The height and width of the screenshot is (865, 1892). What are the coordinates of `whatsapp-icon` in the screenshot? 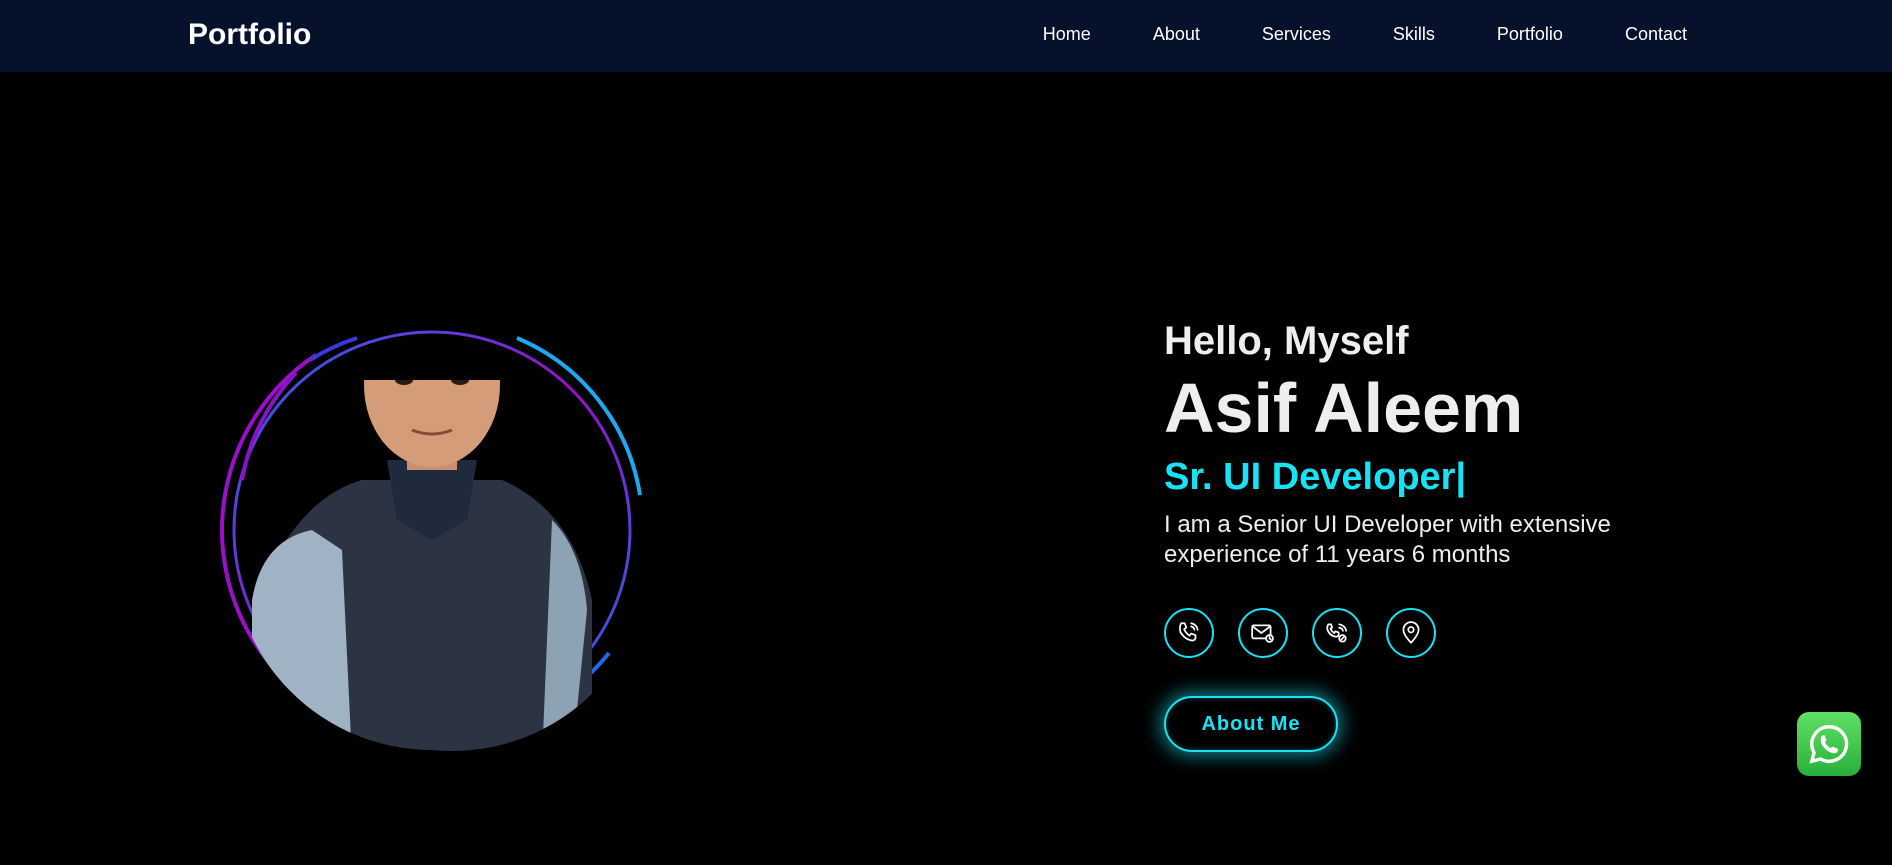 It's located at (1829, 744).